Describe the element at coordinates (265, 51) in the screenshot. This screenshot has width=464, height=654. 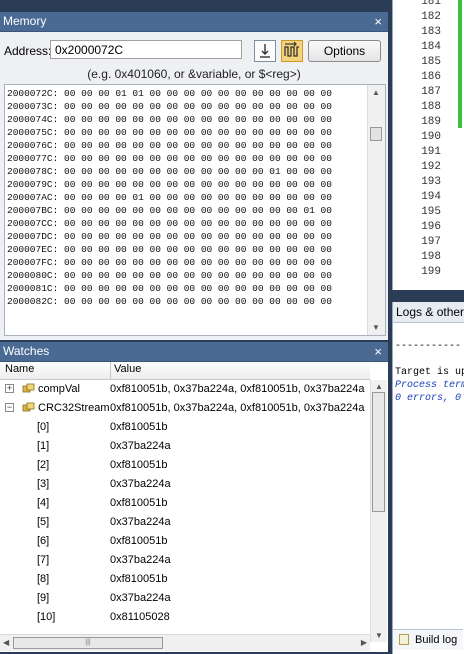
I see `go-to-address-button` at that location.